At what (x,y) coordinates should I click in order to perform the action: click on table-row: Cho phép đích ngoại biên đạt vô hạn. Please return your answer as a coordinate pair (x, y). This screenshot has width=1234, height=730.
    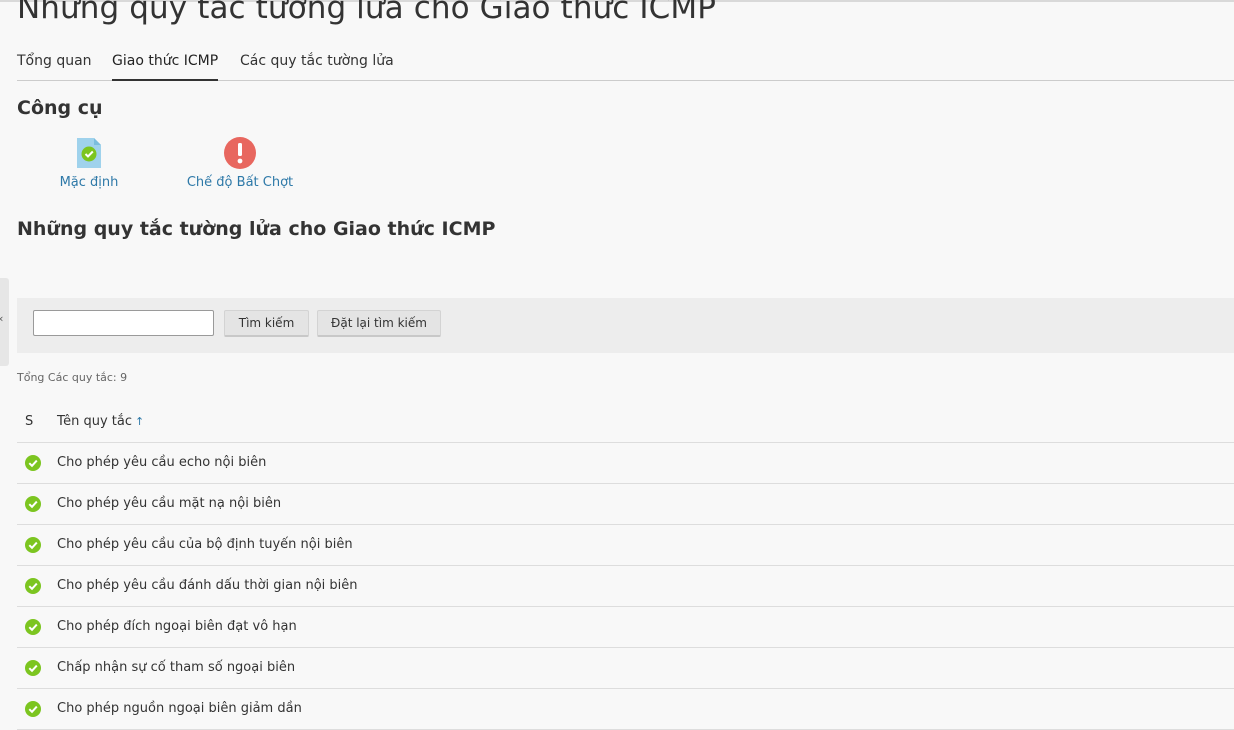
    Looking at the image, I should click on (625, 627).